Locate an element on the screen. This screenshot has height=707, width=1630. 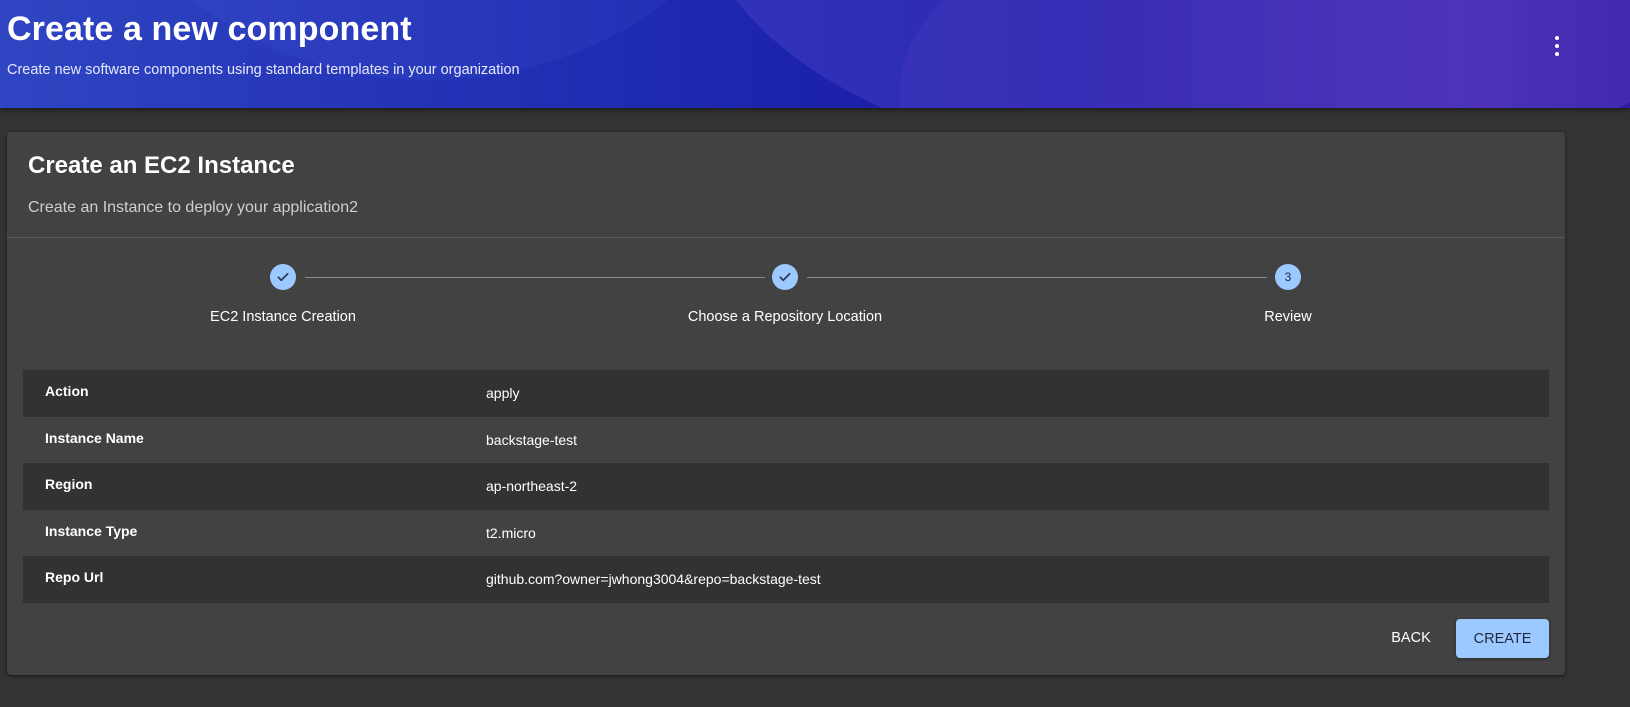
row-key: Instance Type is located at coordinates (91, 530).